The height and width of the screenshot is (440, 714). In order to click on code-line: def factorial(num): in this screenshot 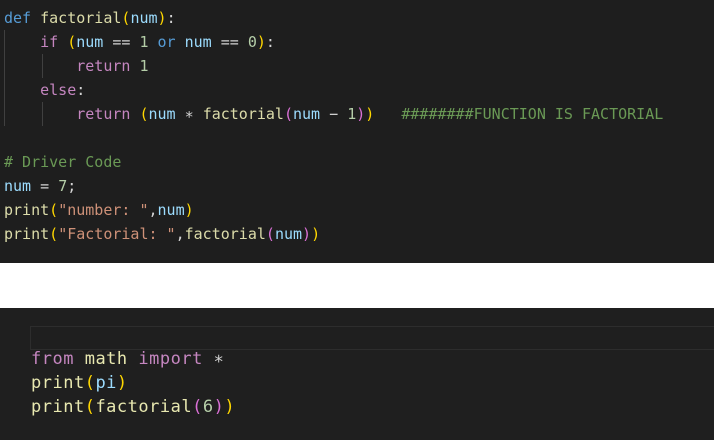, I will do `click(333, 18)`.